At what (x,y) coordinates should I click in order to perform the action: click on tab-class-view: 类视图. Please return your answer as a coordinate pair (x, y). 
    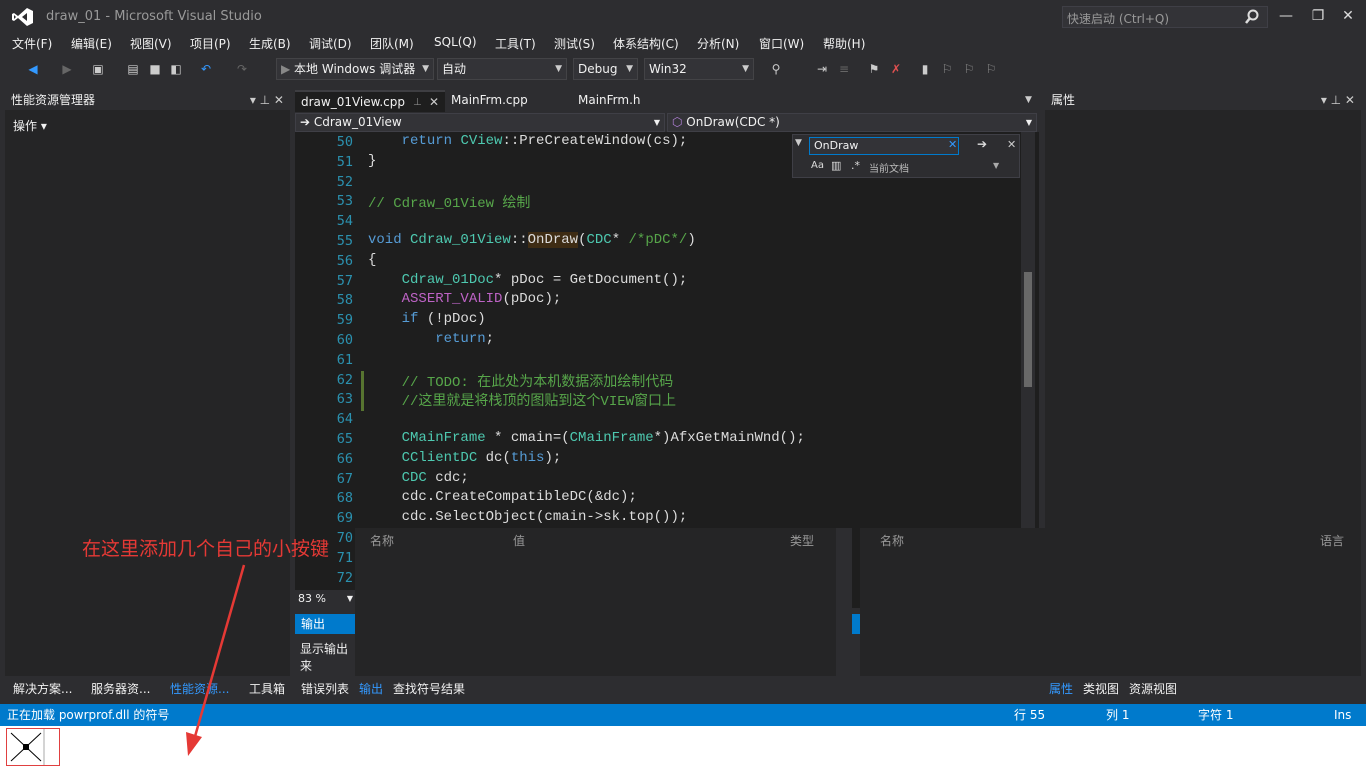
    Looking at the image, I should click on (1101, 688).